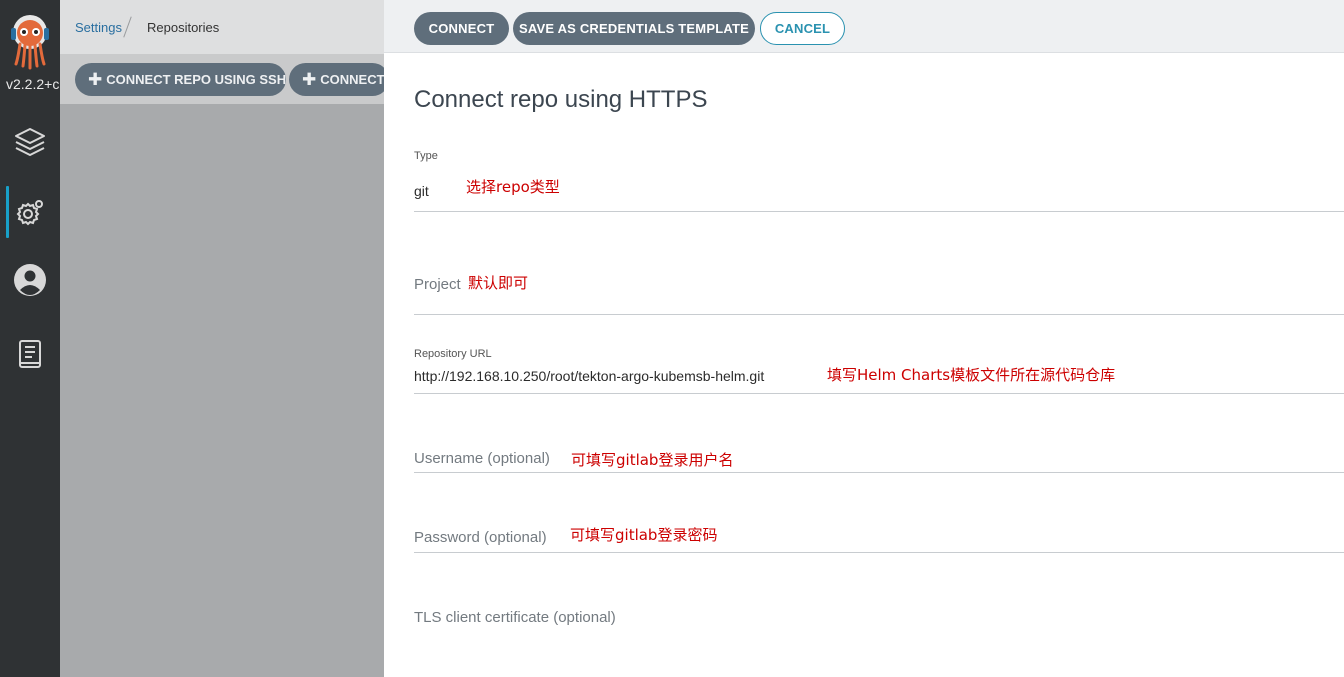 Image resolution: width=1344 pixels, height=677 pixels. I want to click on connect-repo-ssh-button: ✚ CONNECT REPO USING SSH, so click(180, 79).